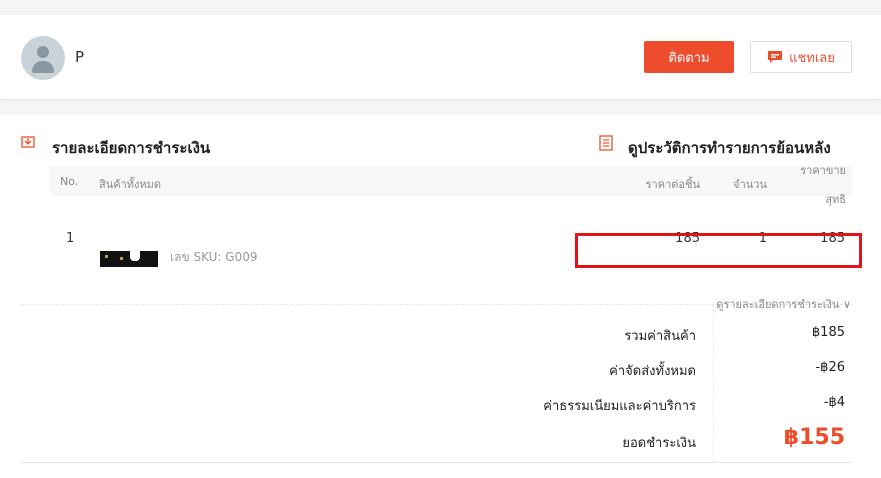 This screenshot has width=881, height=478. I want to click on chat-button: แชทเลย, so click(801, 57).